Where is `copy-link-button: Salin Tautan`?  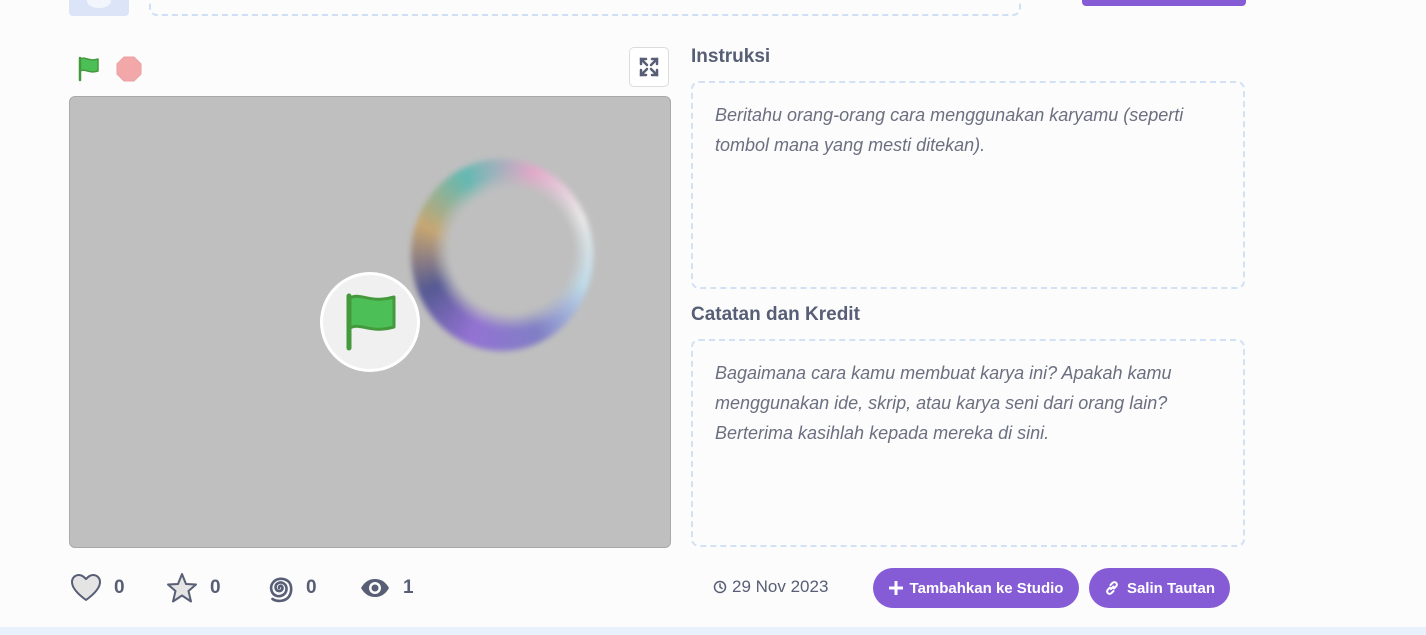
copy-link-button: Salin Tautan is located at coordinates (1159, 588).